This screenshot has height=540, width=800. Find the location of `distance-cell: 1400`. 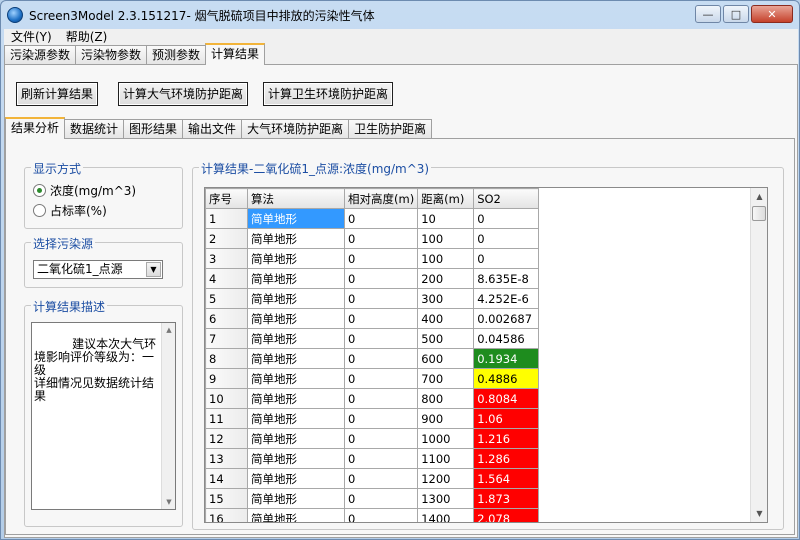

distance-cell: 1400 is located at coordinates (446, 515).